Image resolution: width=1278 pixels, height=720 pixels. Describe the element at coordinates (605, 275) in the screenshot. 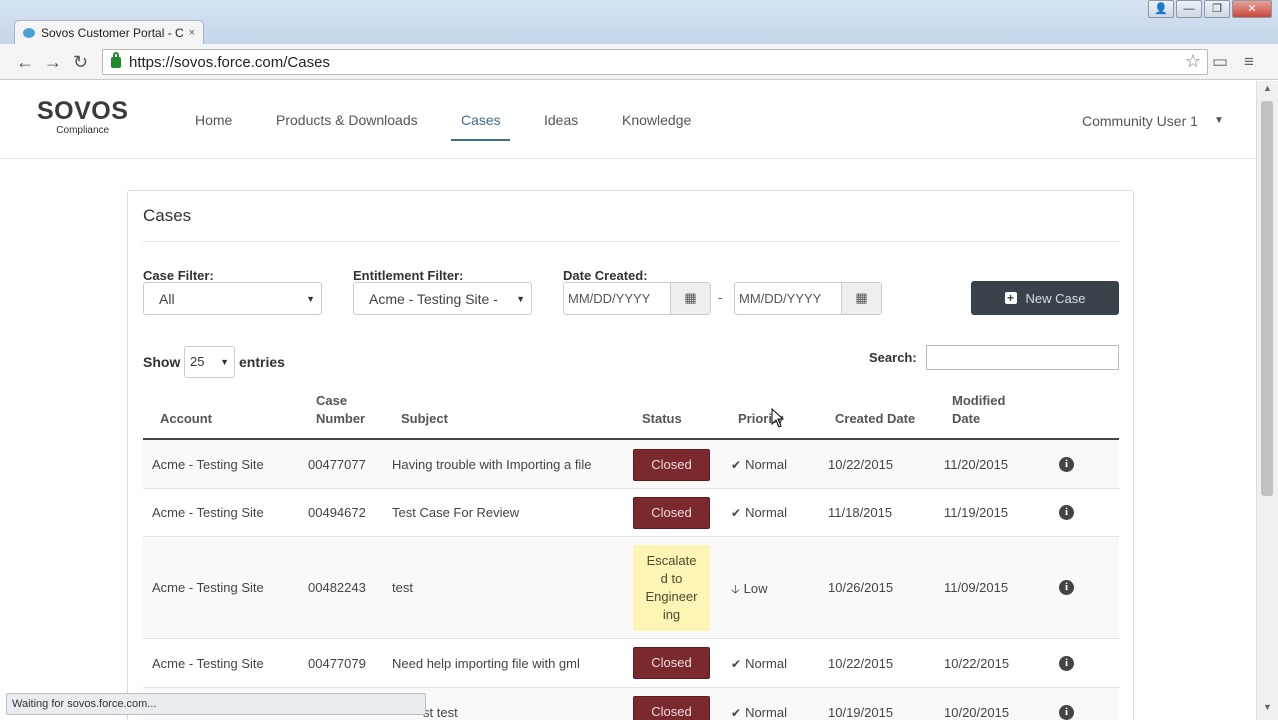

I see `date-created-label: Date Created:` at that location.